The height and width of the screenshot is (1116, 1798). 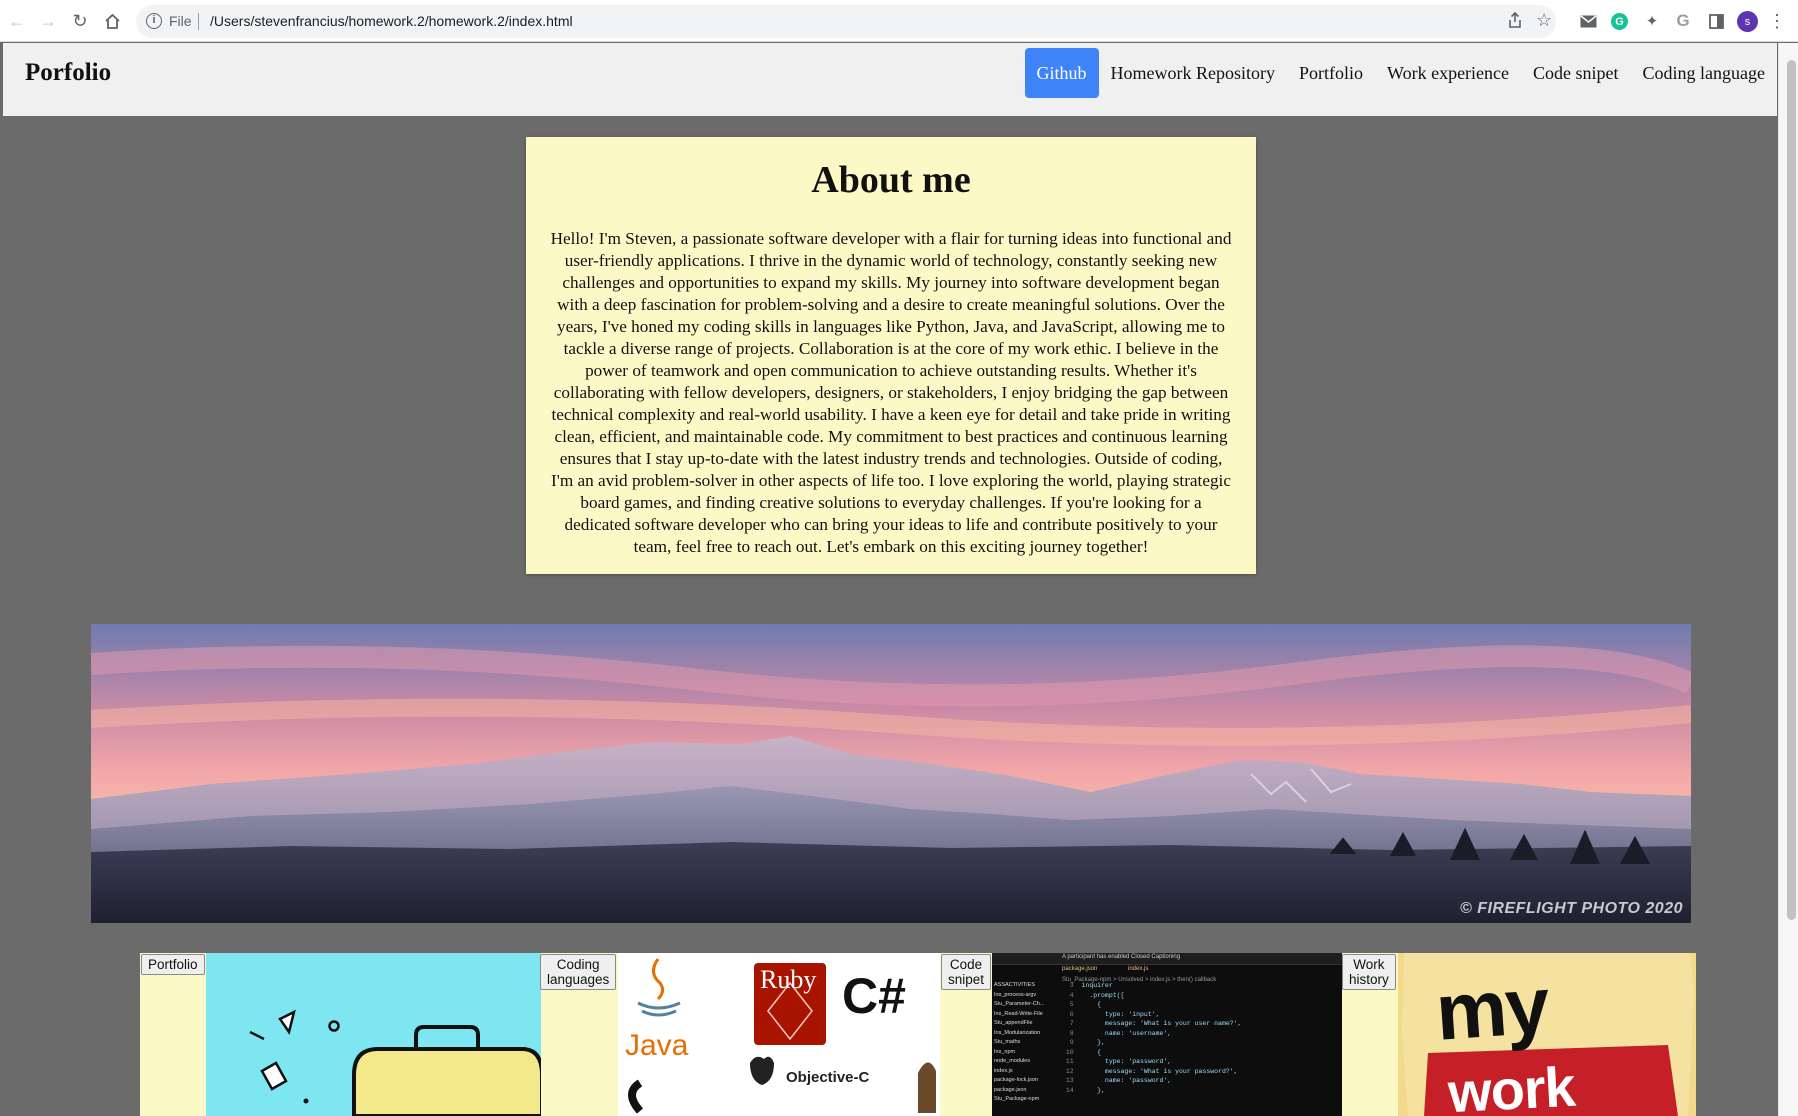 What do you see at coordinates (1193, 73) in the screenshot?
I see `nav-homework-repository: Homework Repository` at bounding box center [1193, 73].